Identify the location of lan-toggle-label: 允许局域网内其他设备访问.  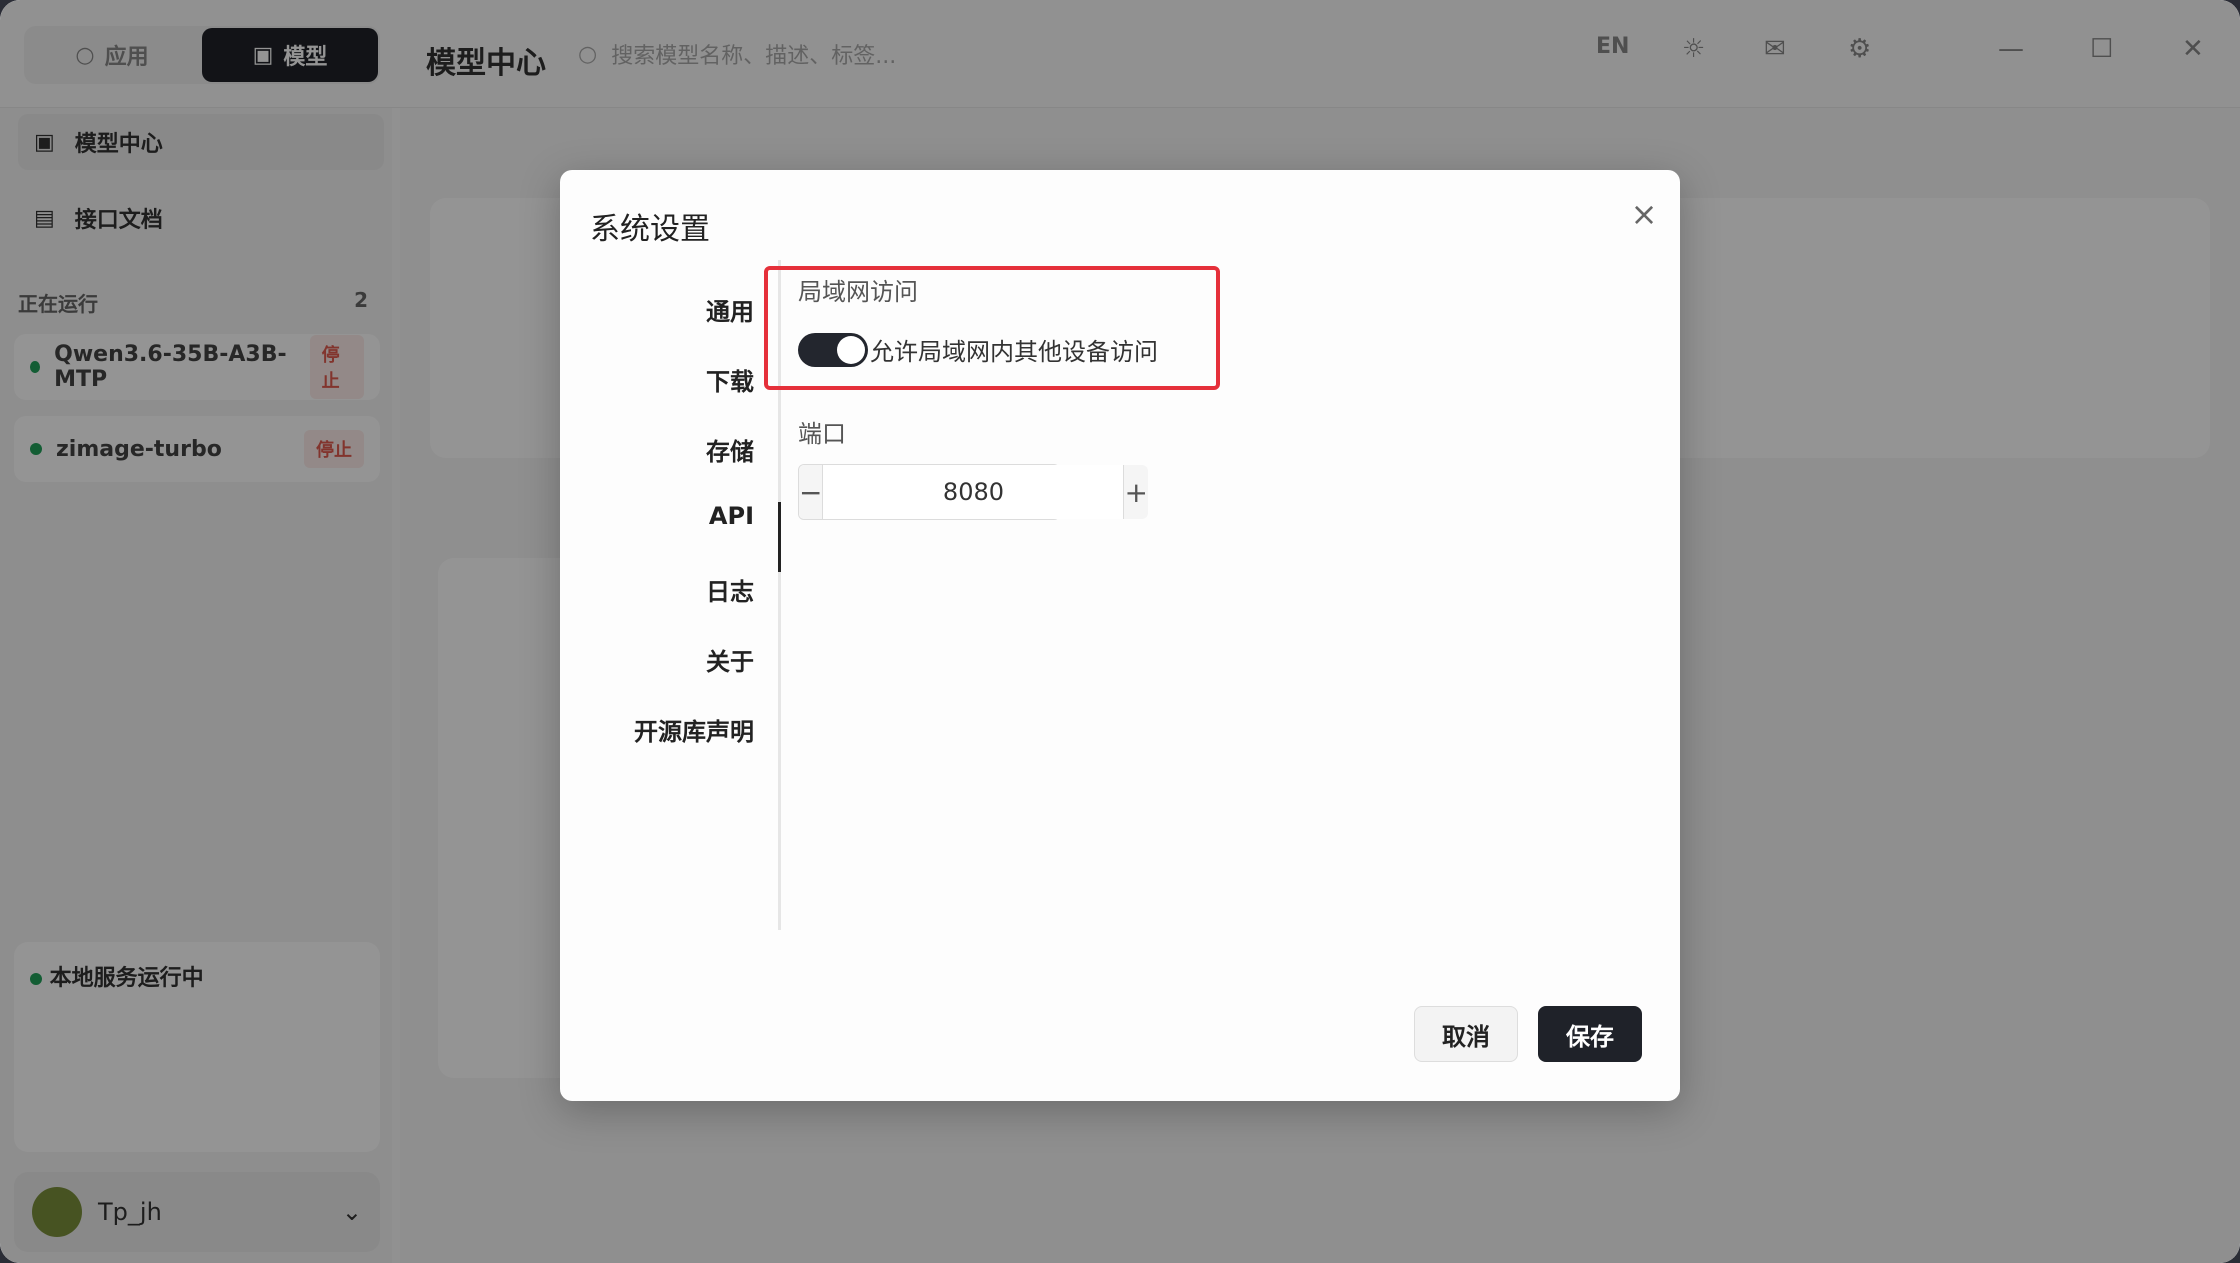
(1014, 352).